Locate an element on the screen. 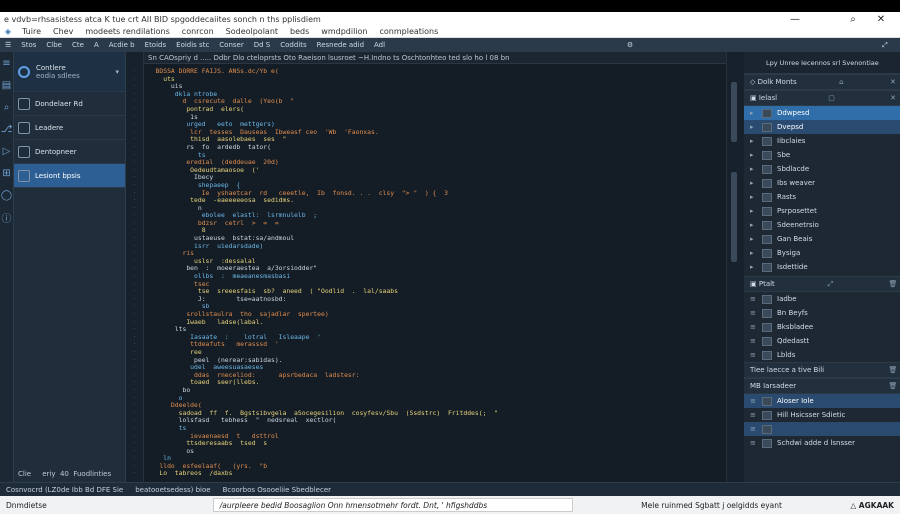  tree-item: ≡ Qdedastt is located at coordinates (822, 341).